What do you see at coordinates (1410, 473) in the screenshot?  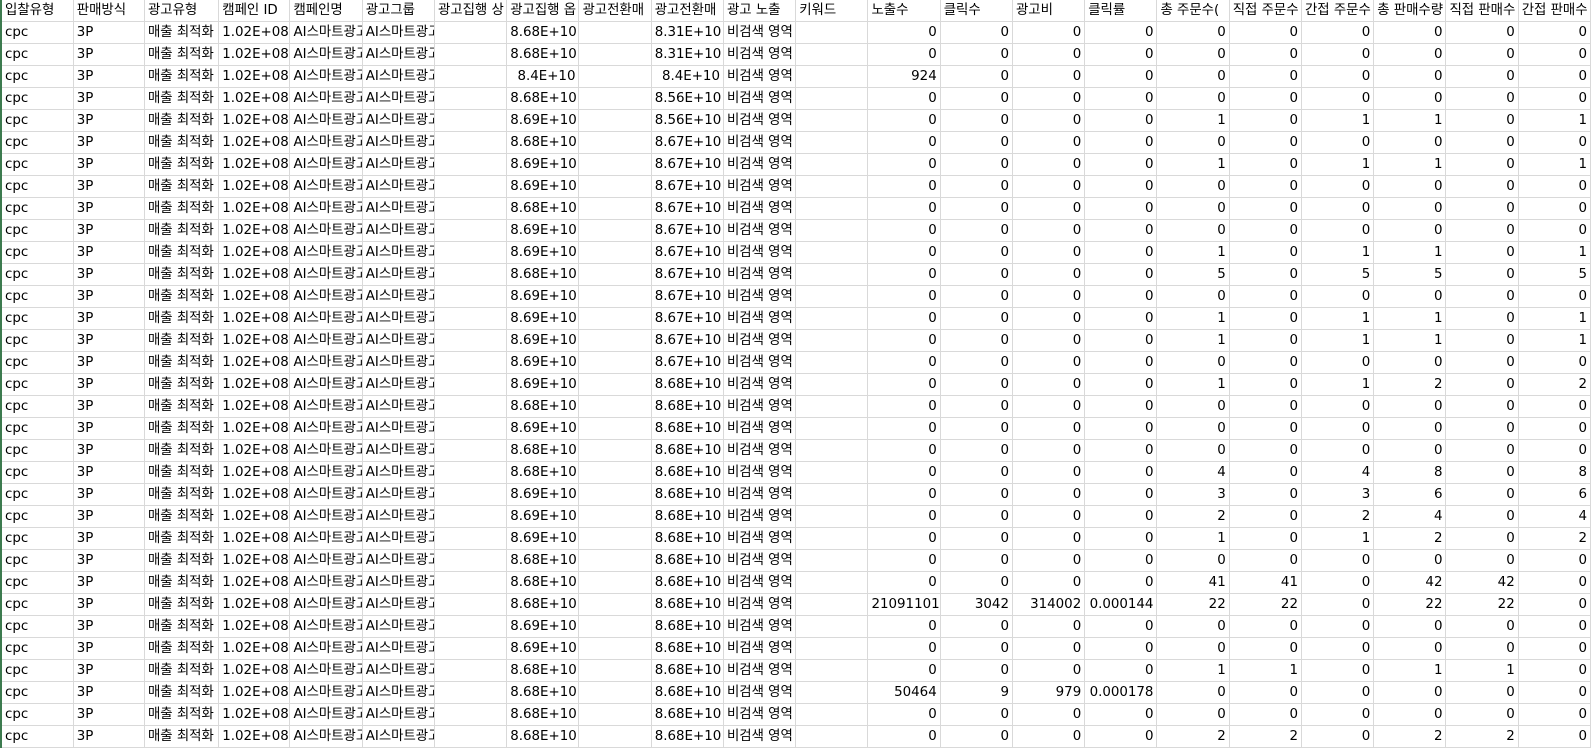 I see `table-cell: 8` at bounding box center [1410, 473].